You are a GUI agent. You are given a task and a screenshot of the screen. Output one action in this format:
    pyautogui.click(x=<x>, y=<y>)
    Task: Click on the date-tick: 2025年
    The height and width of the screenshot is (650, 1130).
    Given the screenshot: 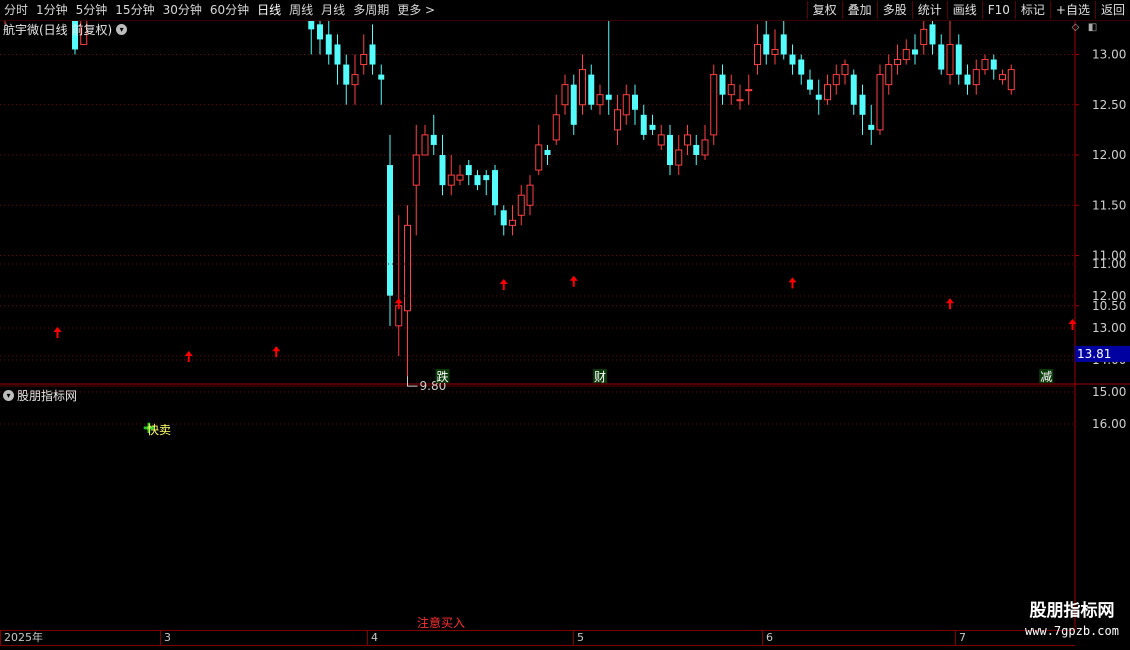 What is the action you would take?
    pyautogui.click(x=21, y=638)
    